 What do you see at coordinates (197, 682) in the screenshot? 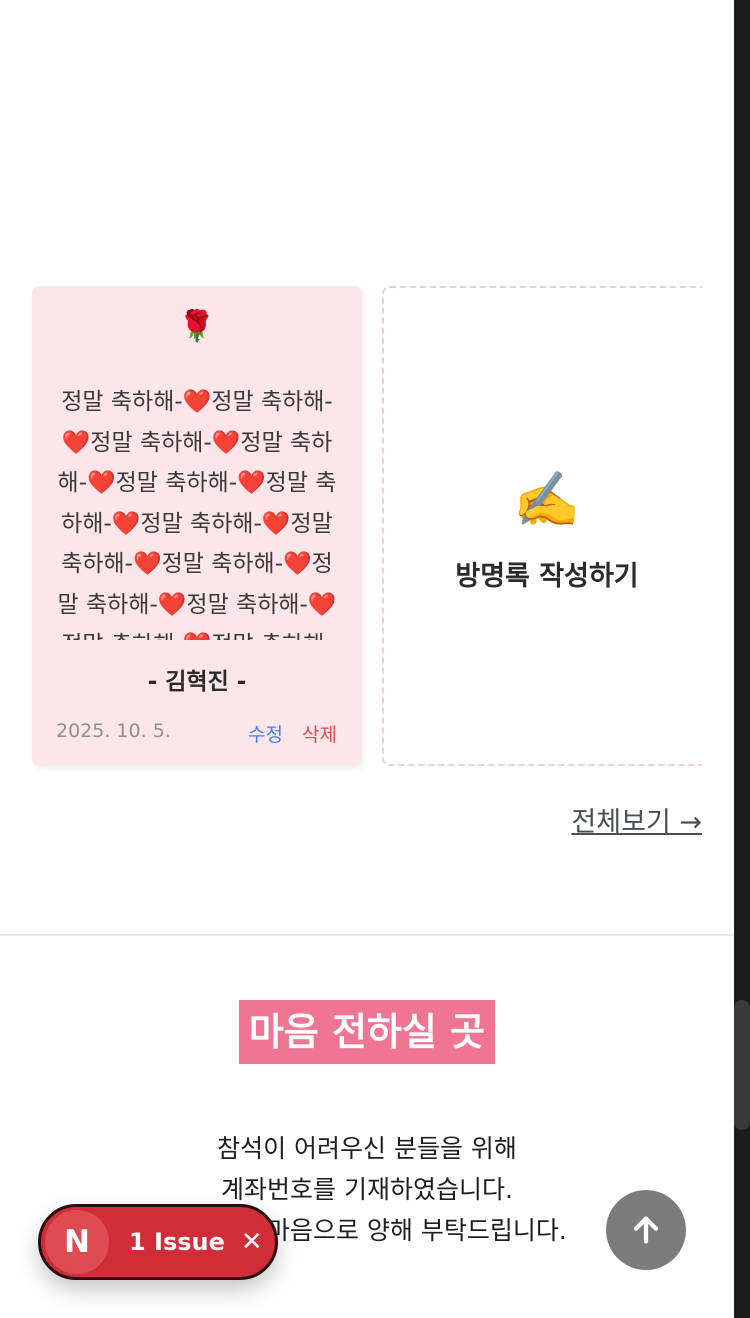
I see `guestbook-author: - 김혁진 -` at bounding box center [197, 682].